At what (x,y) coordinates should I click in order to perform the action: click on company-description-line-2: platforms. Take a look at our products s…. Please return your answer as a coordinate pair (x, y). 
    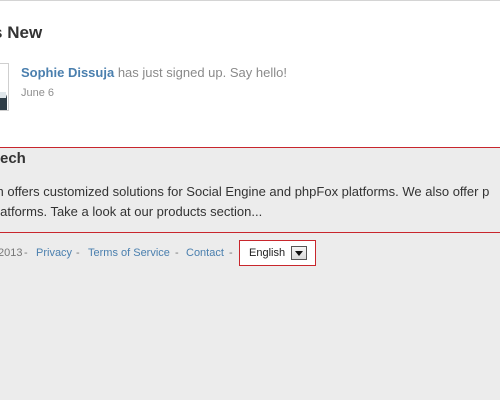
    Looking at the image, I should click on (131, 211).